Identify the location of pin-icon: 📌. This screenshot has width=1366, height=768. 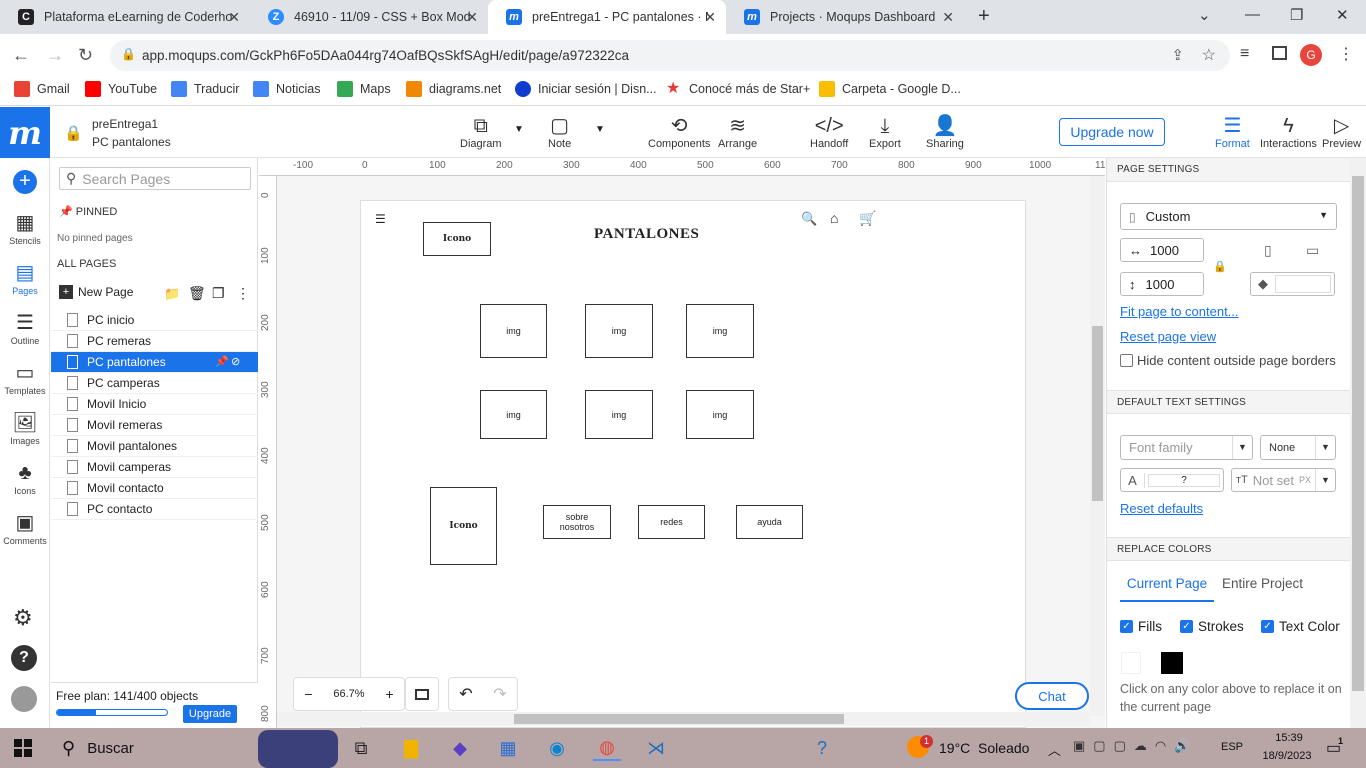
(222, 361).